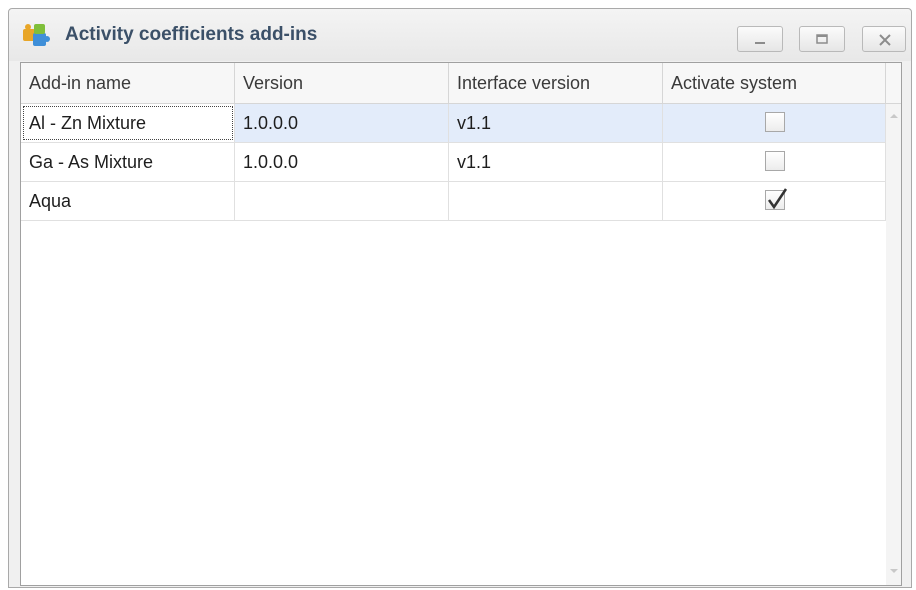 The width and height of the screenshot is (916, 590). What do you see at coordinates (556, 83) in the screenshot?
I see `column-header-interface-version: Interface version` at bounding box center [556, 83].